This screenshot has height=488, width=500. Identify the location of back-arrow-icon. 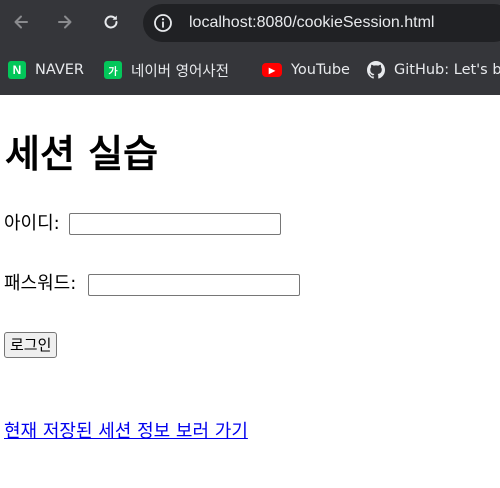
(21, 22).